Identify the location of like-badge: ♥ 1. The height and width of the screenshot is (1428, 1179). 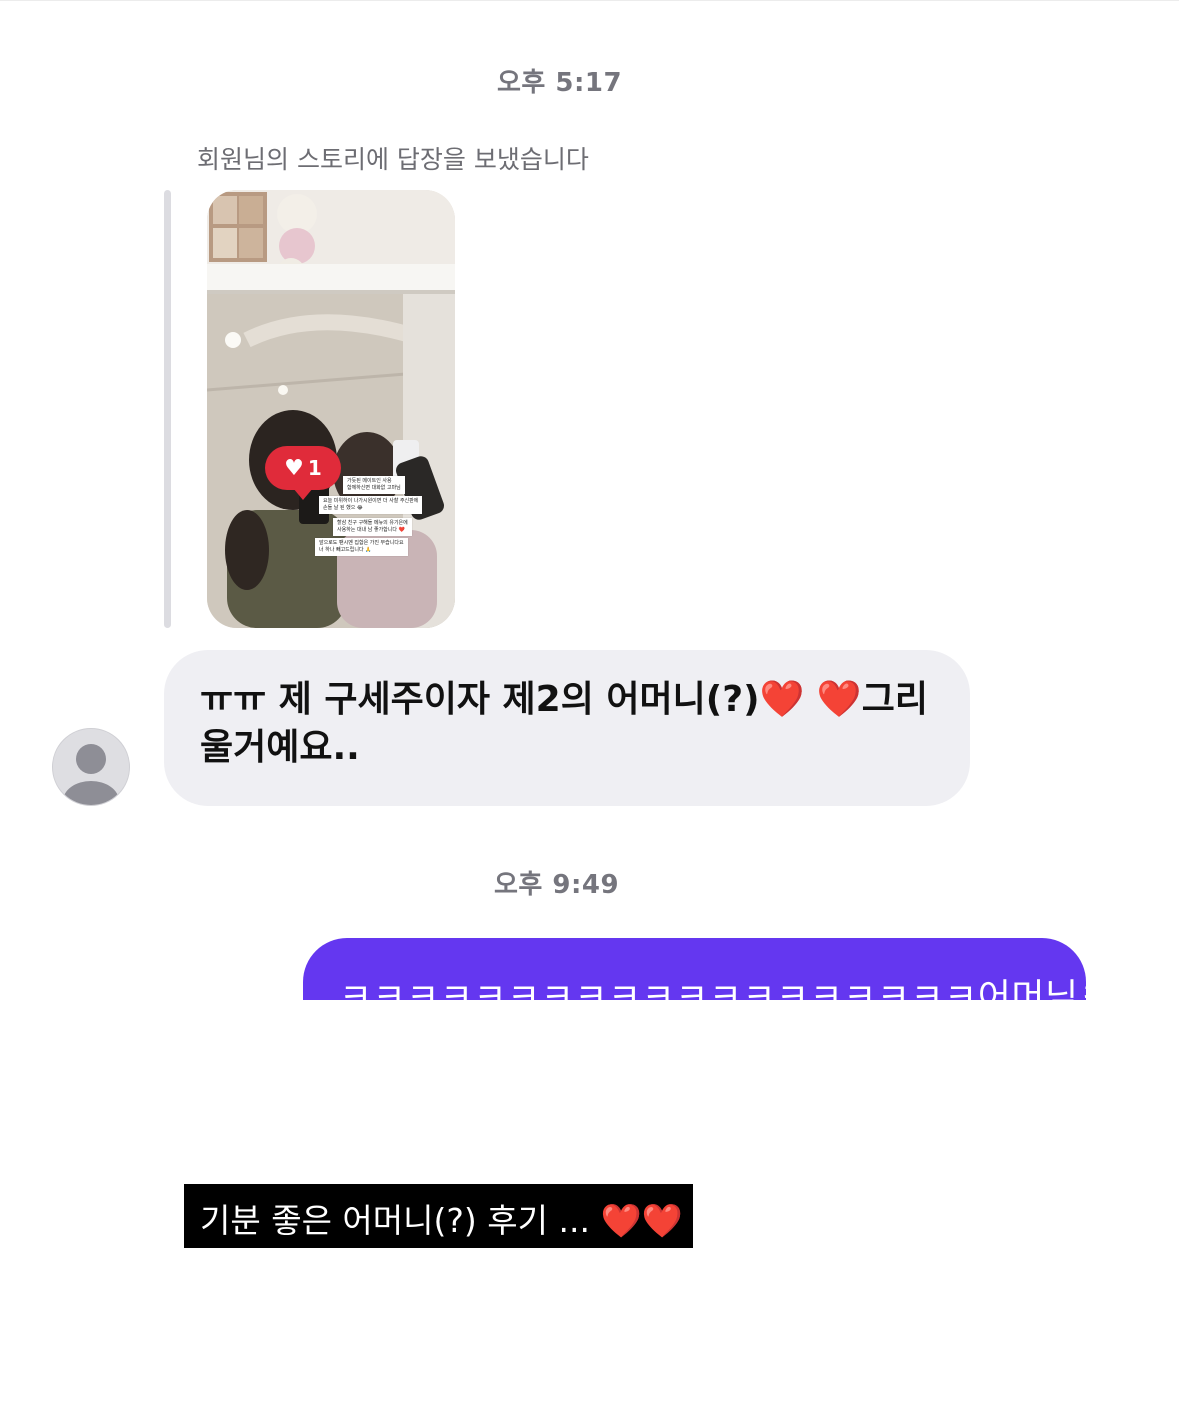
(303, 473).